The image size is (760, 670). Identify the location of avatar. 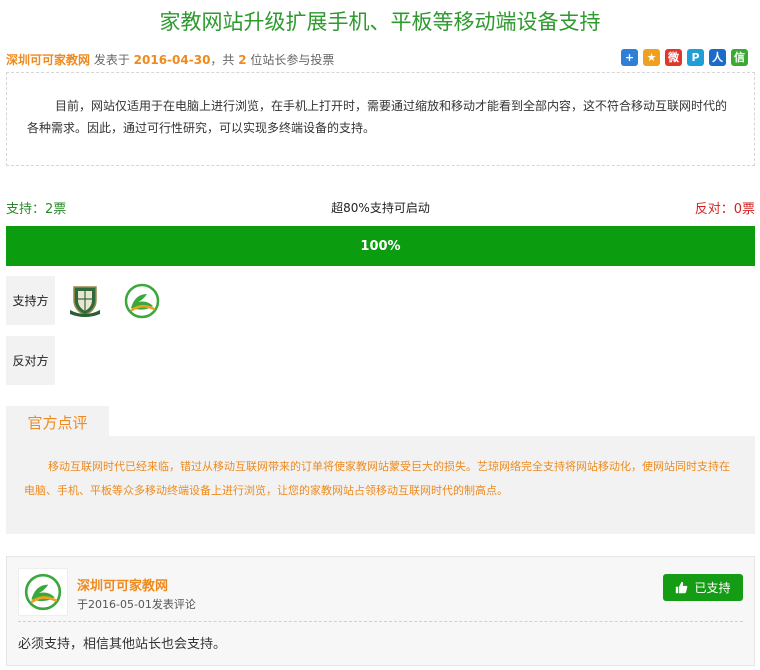
(43, 592).